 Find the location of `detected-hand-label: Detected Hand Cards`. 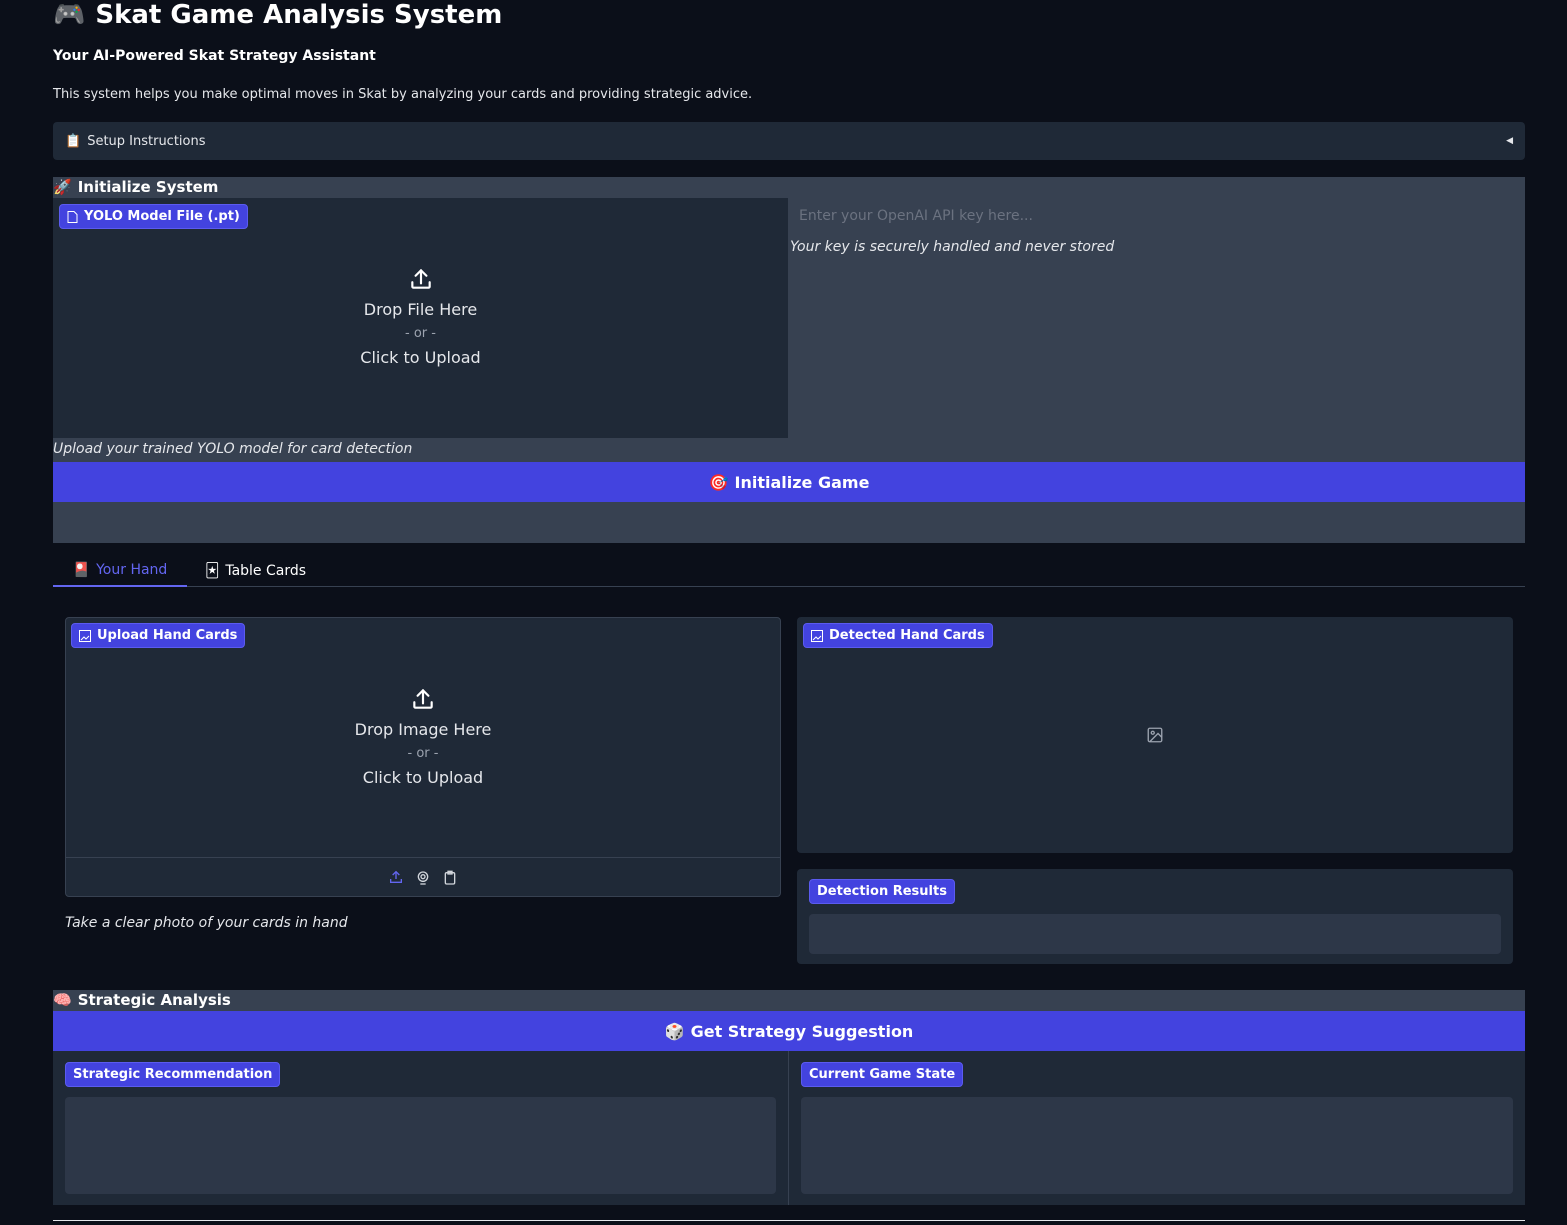

detected-hand-label: Detected Hand Cards is located at coordinates (898, 635).